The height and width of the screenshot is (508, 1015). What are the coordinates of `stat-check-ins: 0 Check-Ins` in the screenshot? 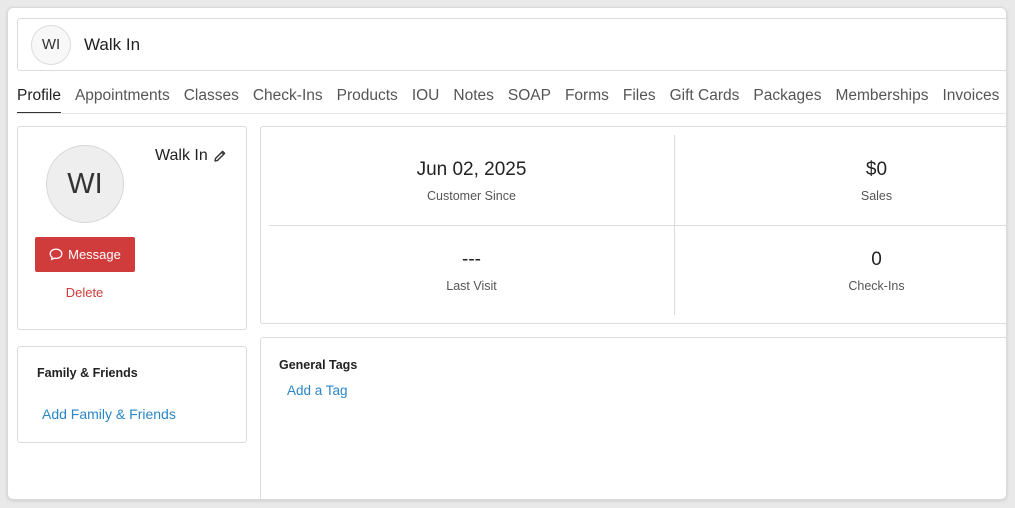 It's located at (840, 270).